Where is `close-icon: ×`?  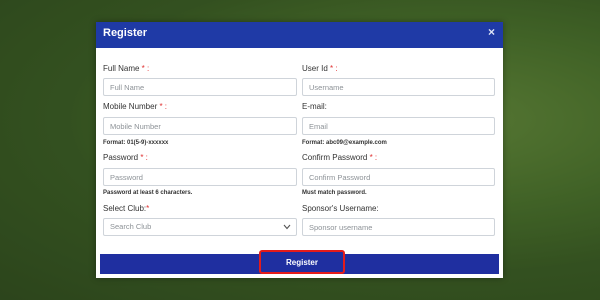
close-icon: × is located at coordinates (491, 32).